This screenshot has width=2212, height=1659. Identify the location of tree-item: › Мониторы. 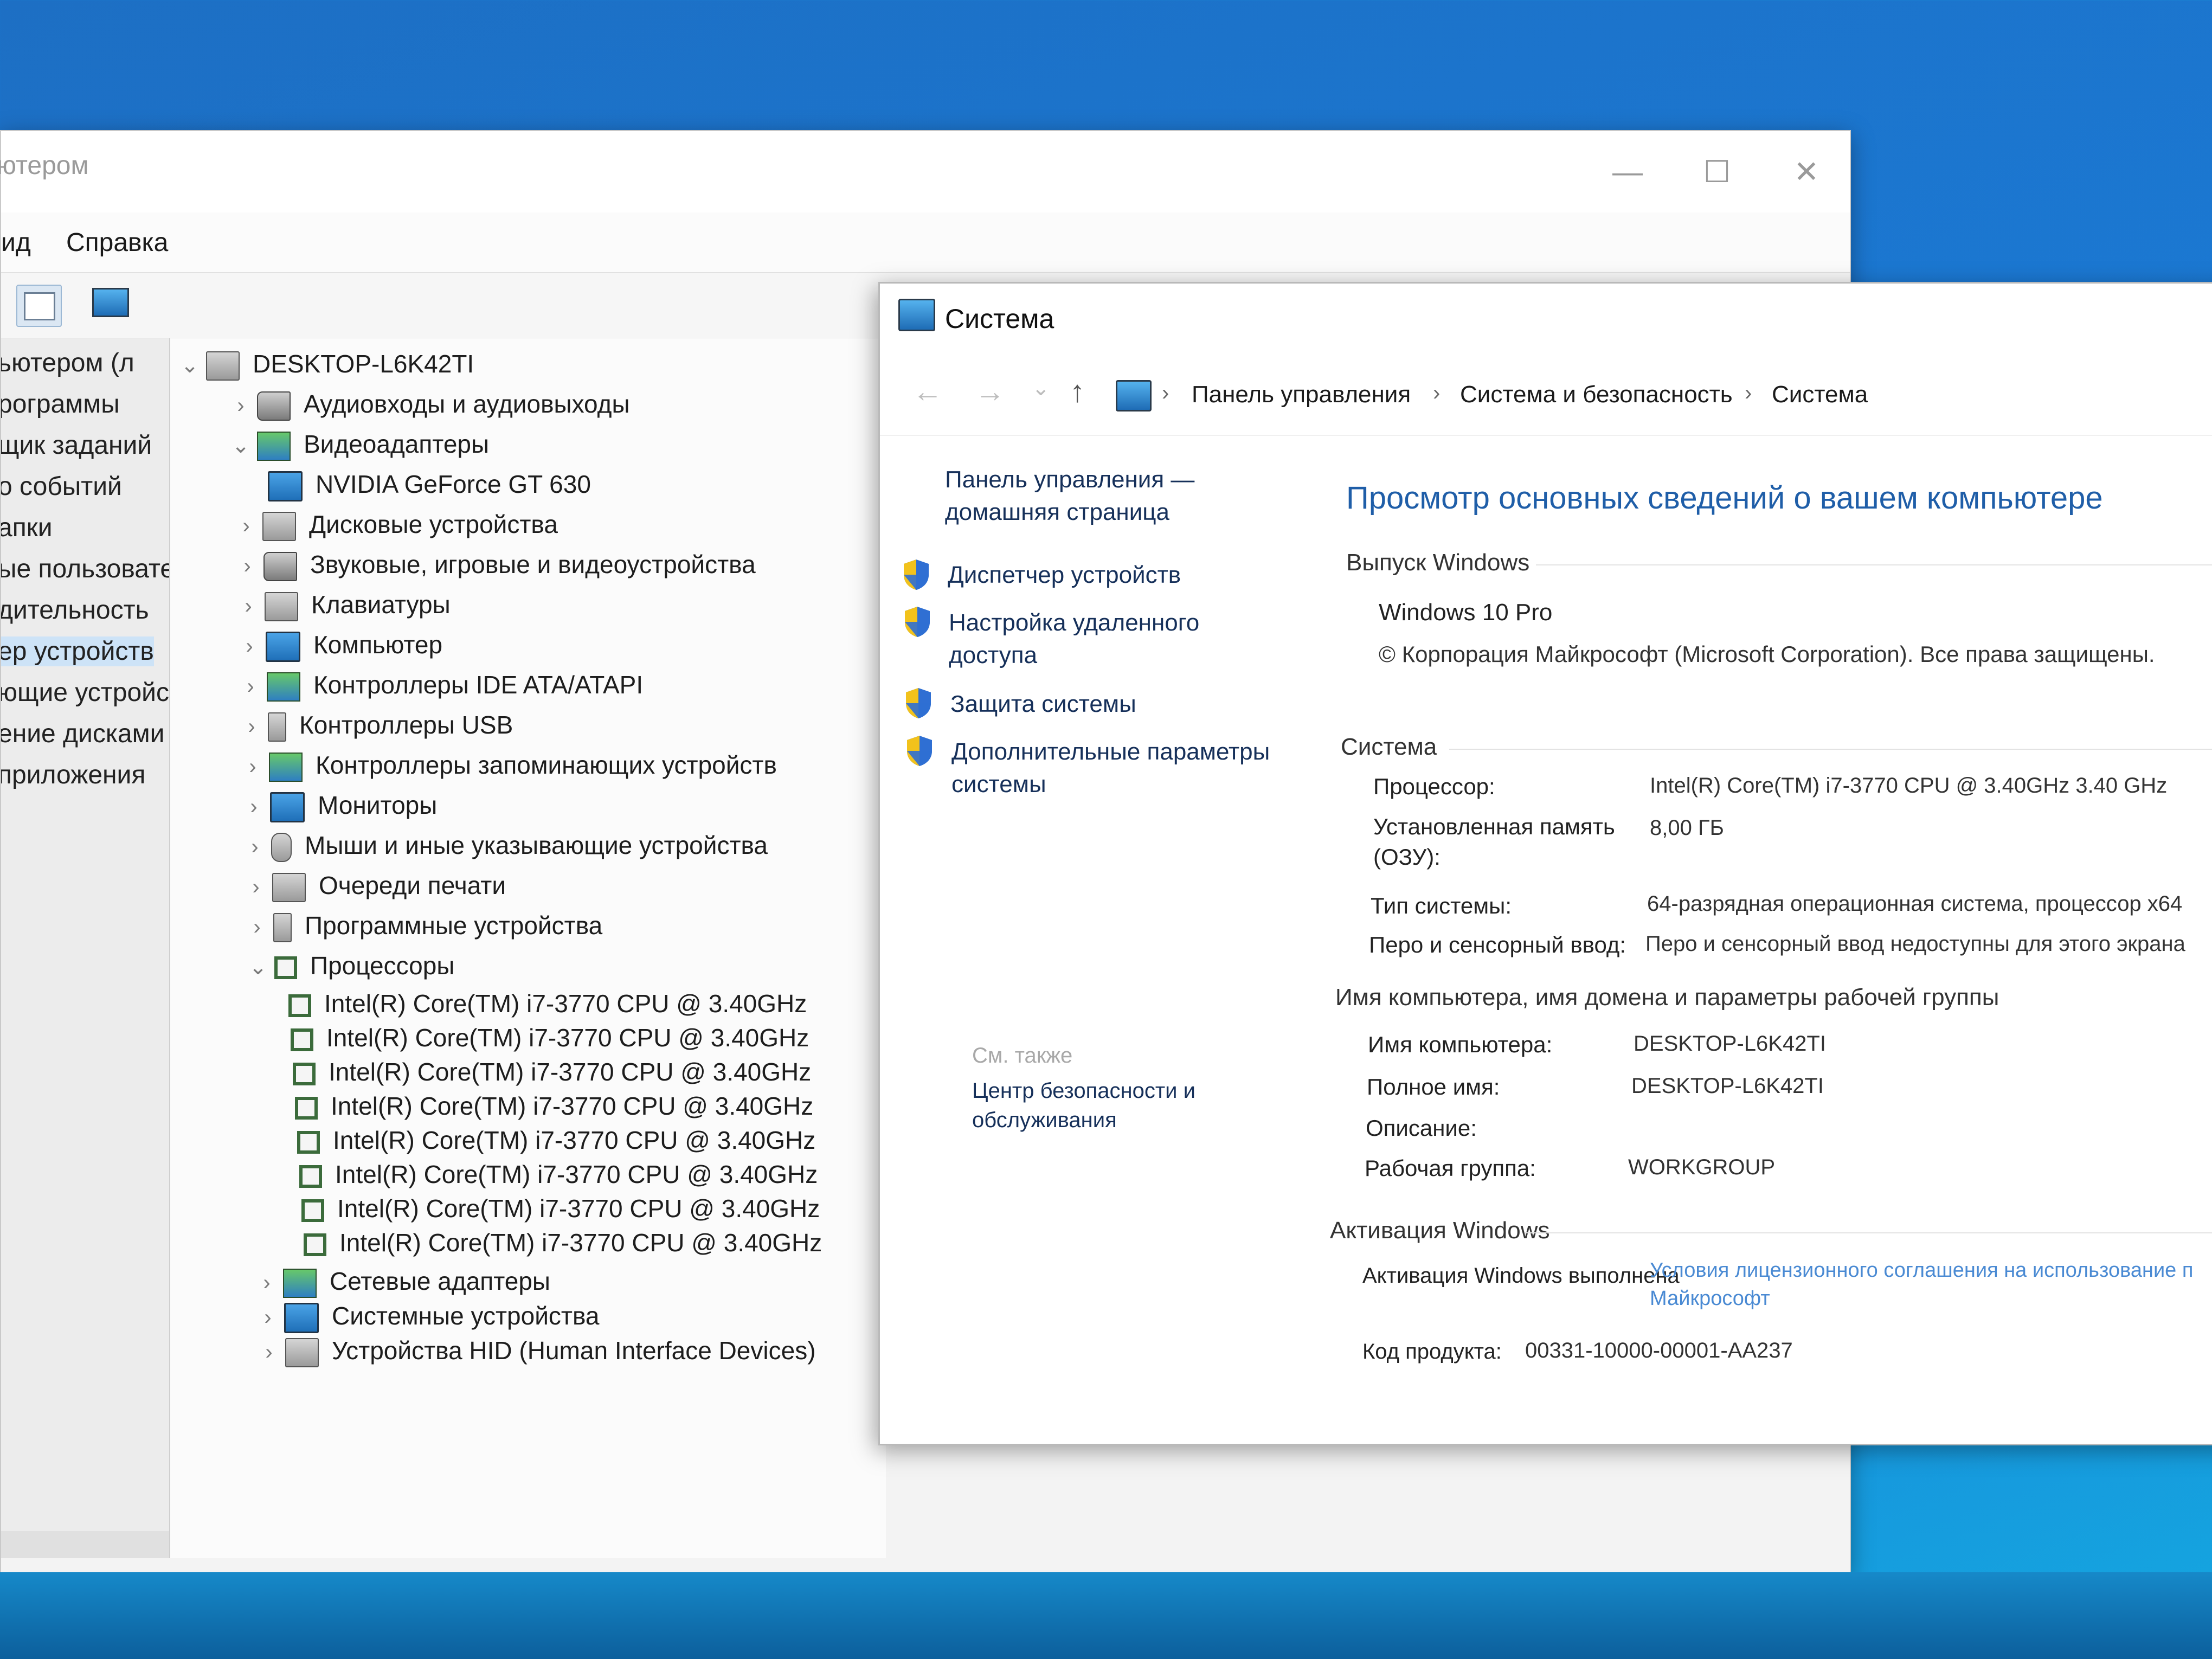
(337, 805).